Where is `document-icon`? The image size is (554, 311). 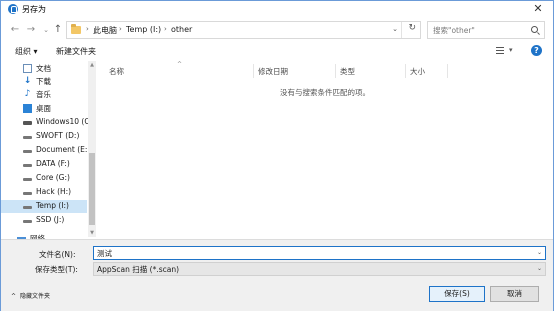
document-icon is located at coordinates (27, 68).